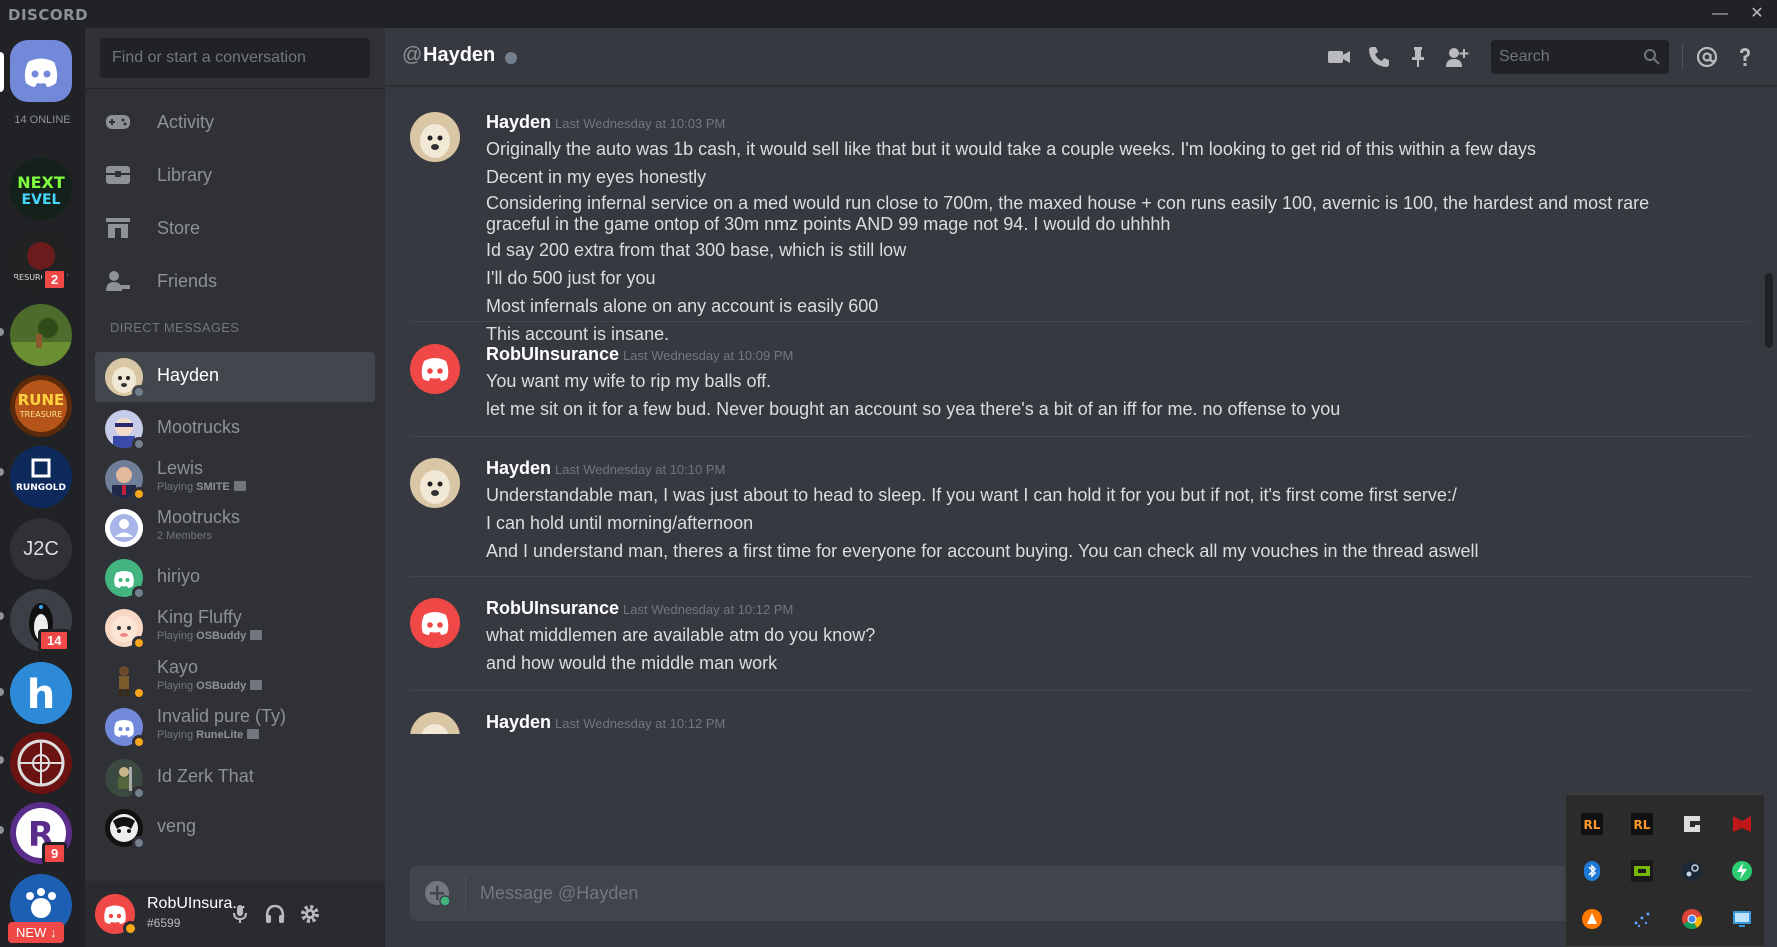 The image size is (1777, 947). What do you see at coordinates (640, 123) in the screenshot?
I see `message-timestamp: Last Wednesday at 10:03 PM` at bounding box center [640, 123].